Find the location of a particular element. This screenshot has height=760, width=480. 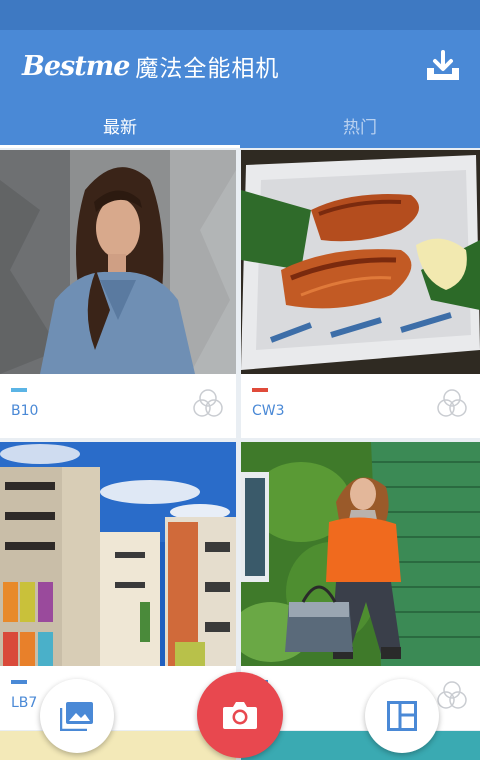

download-icon is located at coordinates (443, 65).